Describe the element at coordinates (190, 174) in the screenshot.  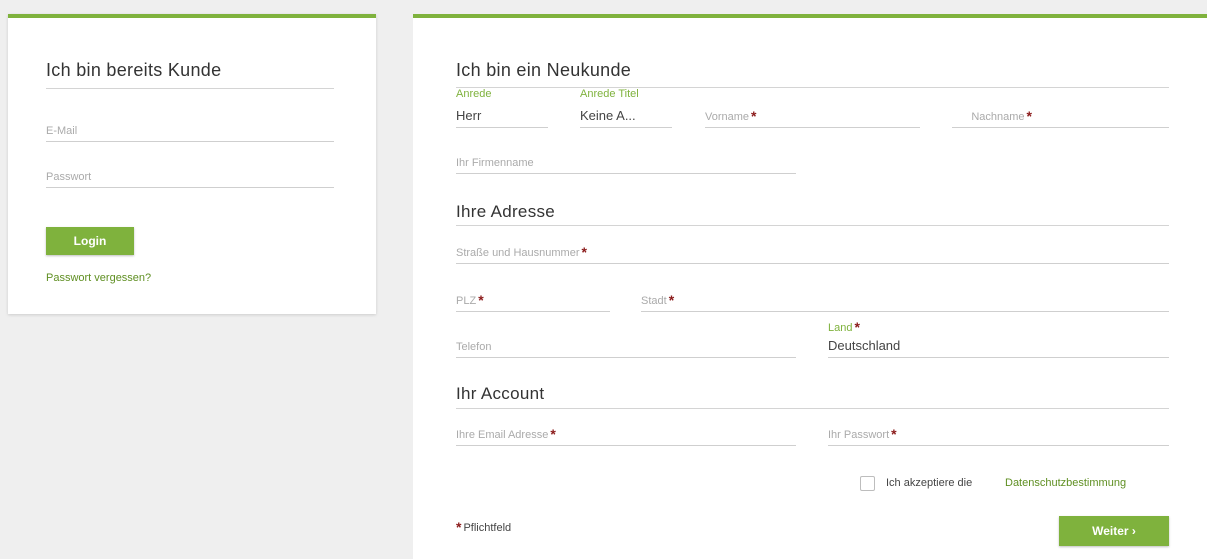
I see `login-password-input: Passwort` at that location.